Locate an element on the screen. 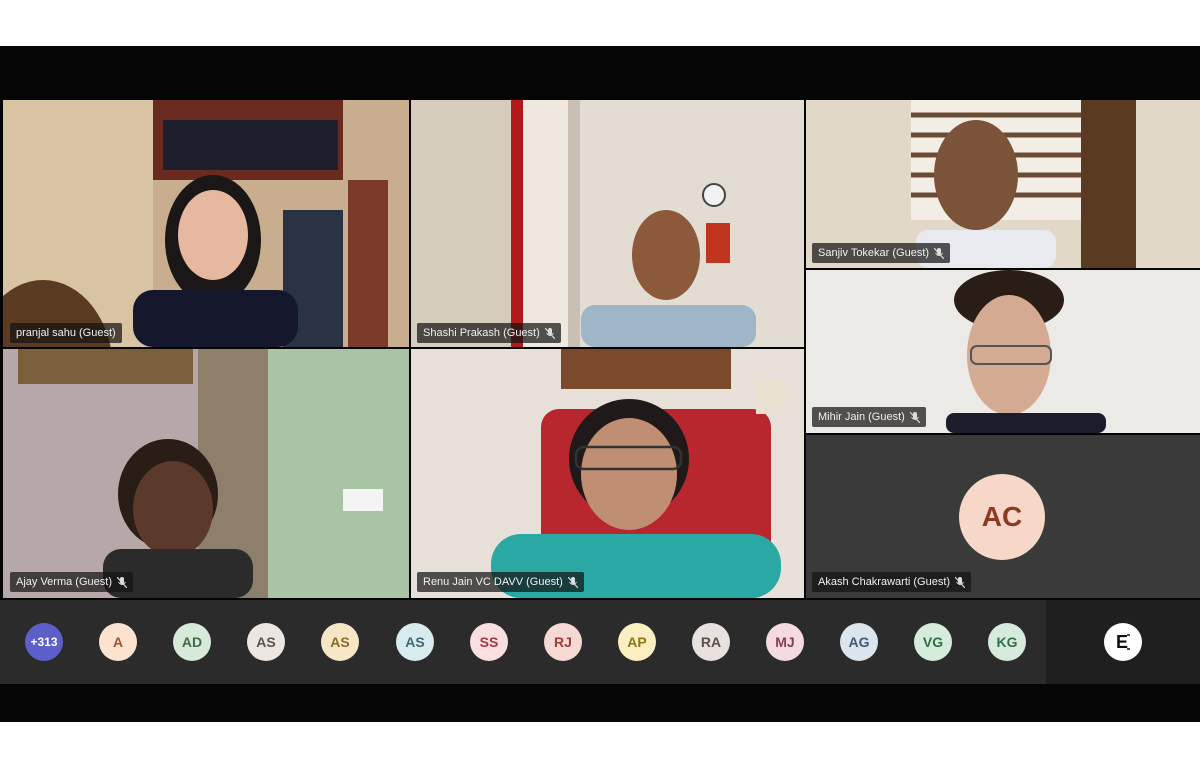 The image size is (1200, 768). participant-avatar: A is located at coordinates (118, 642).